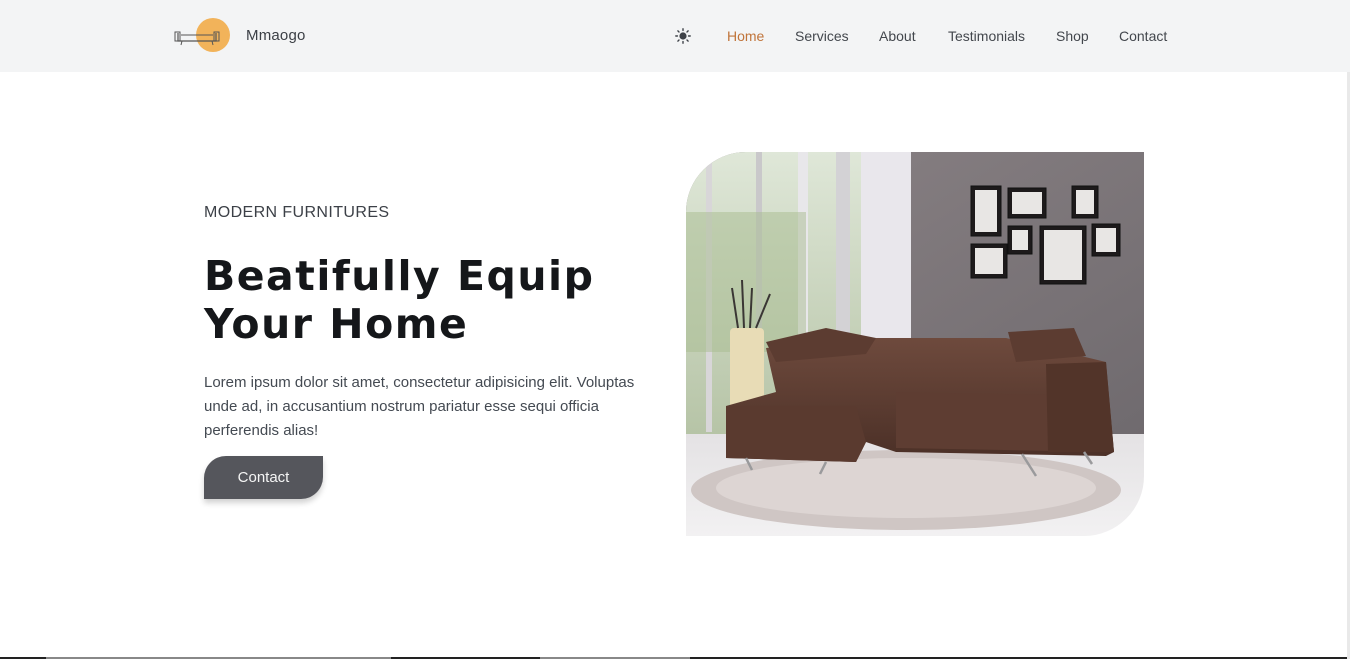 The height and width of the screenshot is (659, 1350). Describe the element at coordinates (1143, 36) in the screenshot. I see `nav-contact: Contact` at that location.